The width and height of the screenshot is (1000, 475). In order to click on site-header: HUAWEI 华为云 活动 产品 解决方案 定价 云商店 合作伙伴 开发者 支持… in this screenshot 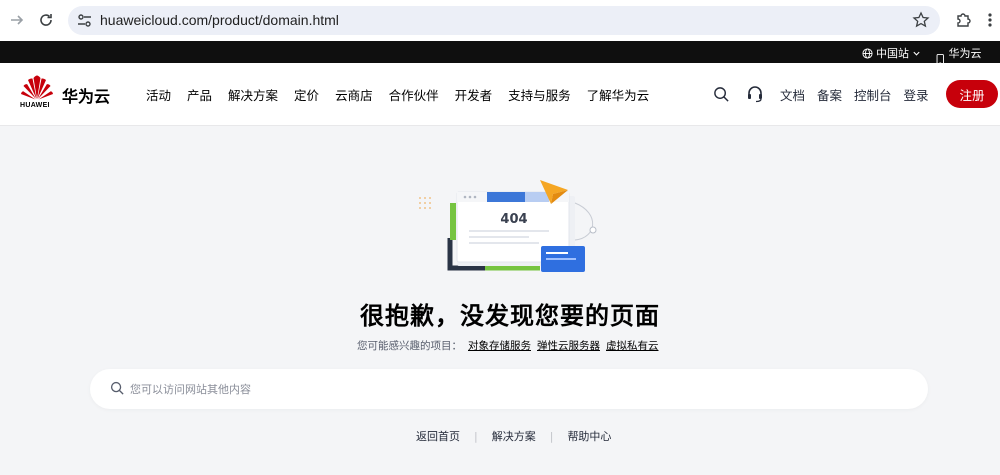, I will do `click(500, 94)`.